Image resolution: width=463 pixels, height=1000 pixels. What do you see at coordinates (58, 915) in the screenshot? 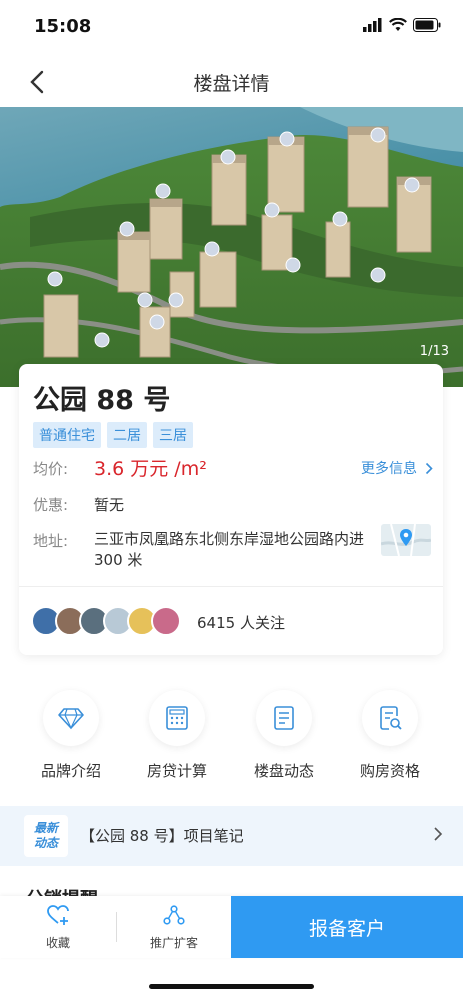
I see `heart-plus-icon` at bounding box center [58, 915].